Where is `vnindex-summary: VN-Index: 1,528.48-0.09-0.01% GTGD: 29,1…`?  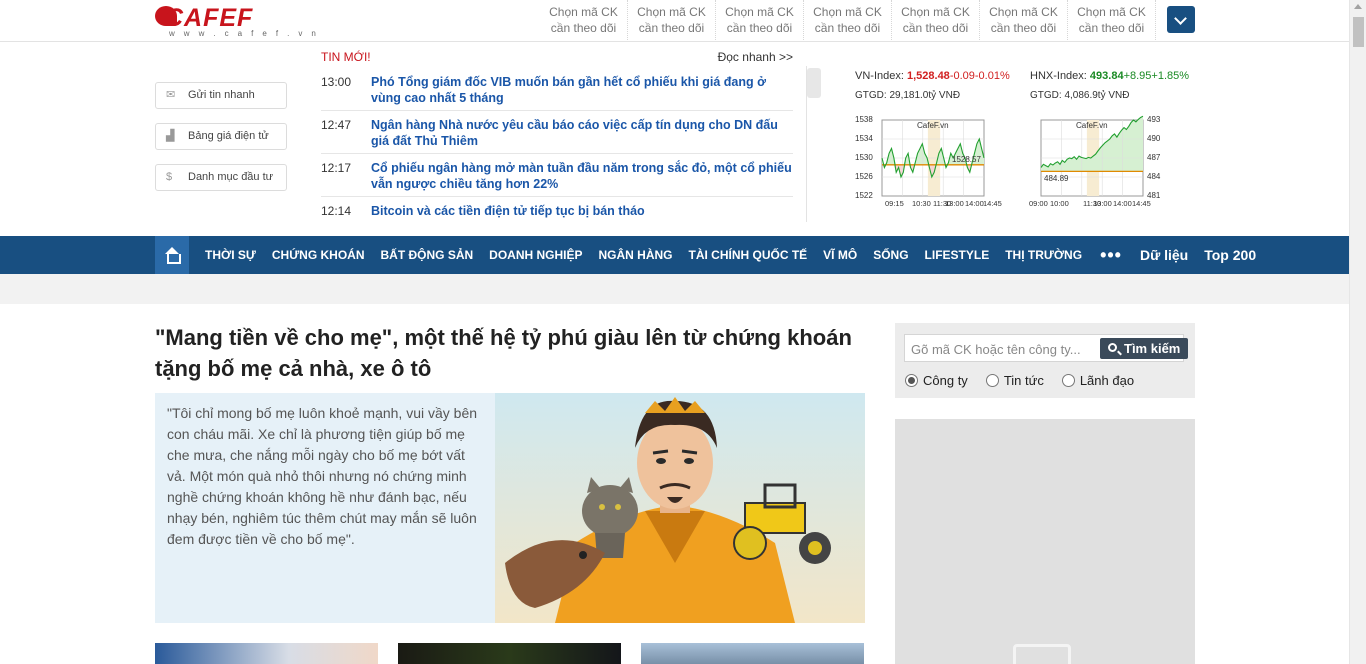
vnindex-summary: VN-Index: 1,528.48-0.09-0.01% GTGD: 29,1… is located at coordinates (937, 85).